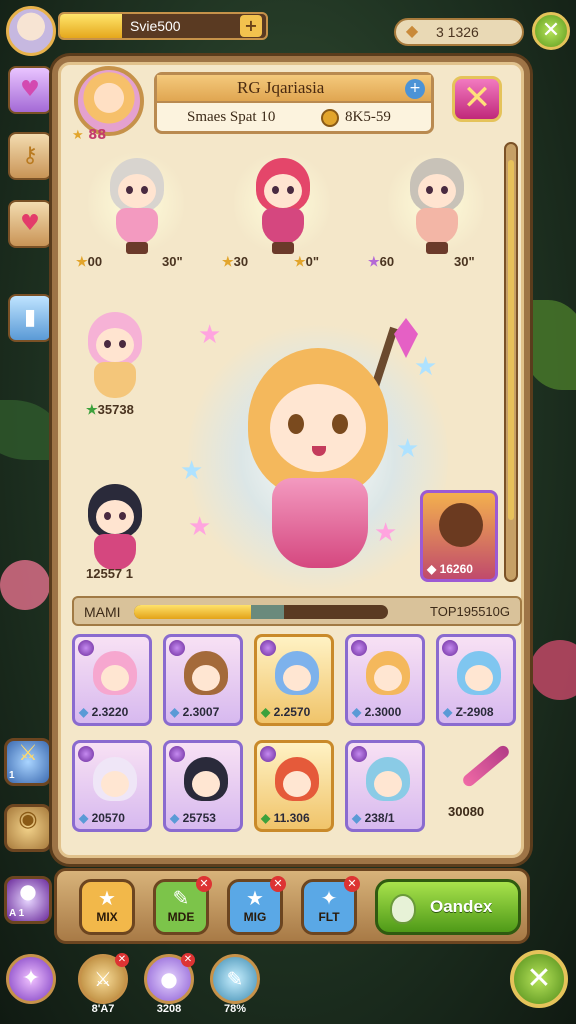 Image resolution: width=576 pixels, height=1024 pixels. What do you see at coordinates (456, 569) in the screenshot?
I see `card-value: 16260` at bounding box center [456, 569].